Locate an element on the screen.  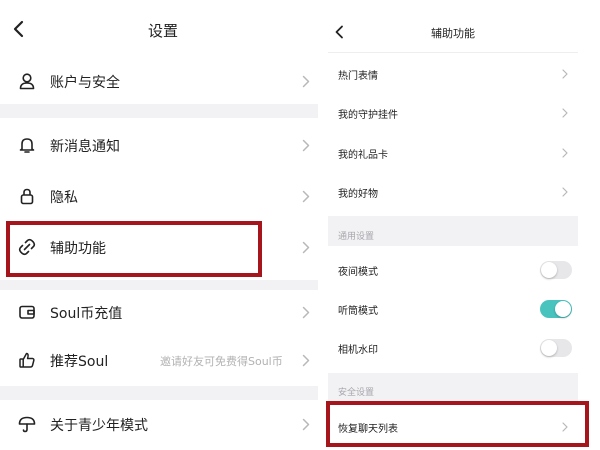
user-icon is located at coordinates (27, 83).